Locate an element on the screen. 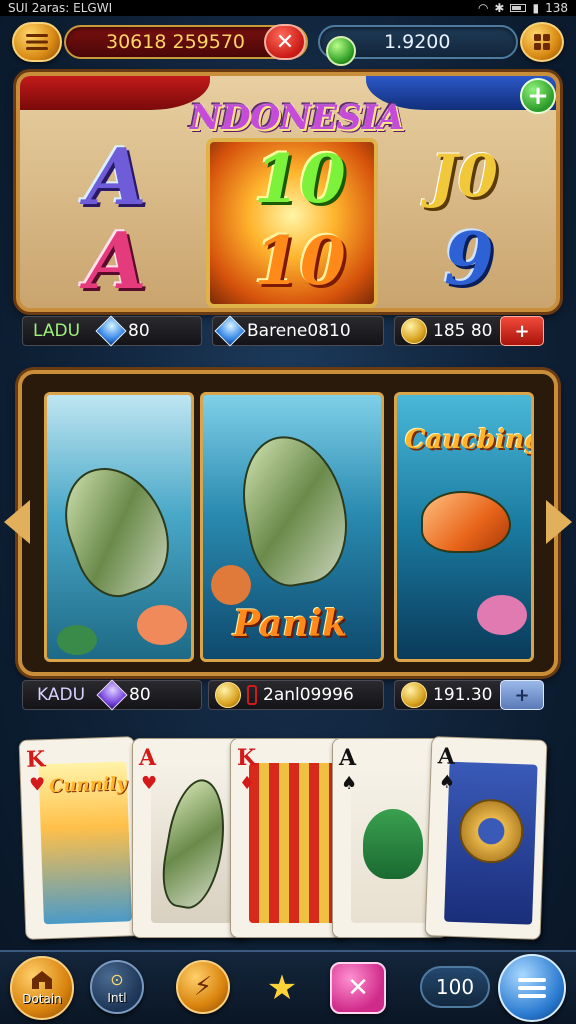 The width and height of the screenshot is (576, 1024). lightning-icon: ⚡ is located at coordinates (203, 987).